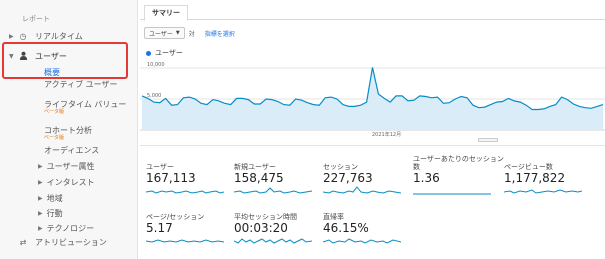  What do you see at coordinates (171, 178) in the screenshot?
I see `metric-value: 167,113` at bounding box center [171, 178].